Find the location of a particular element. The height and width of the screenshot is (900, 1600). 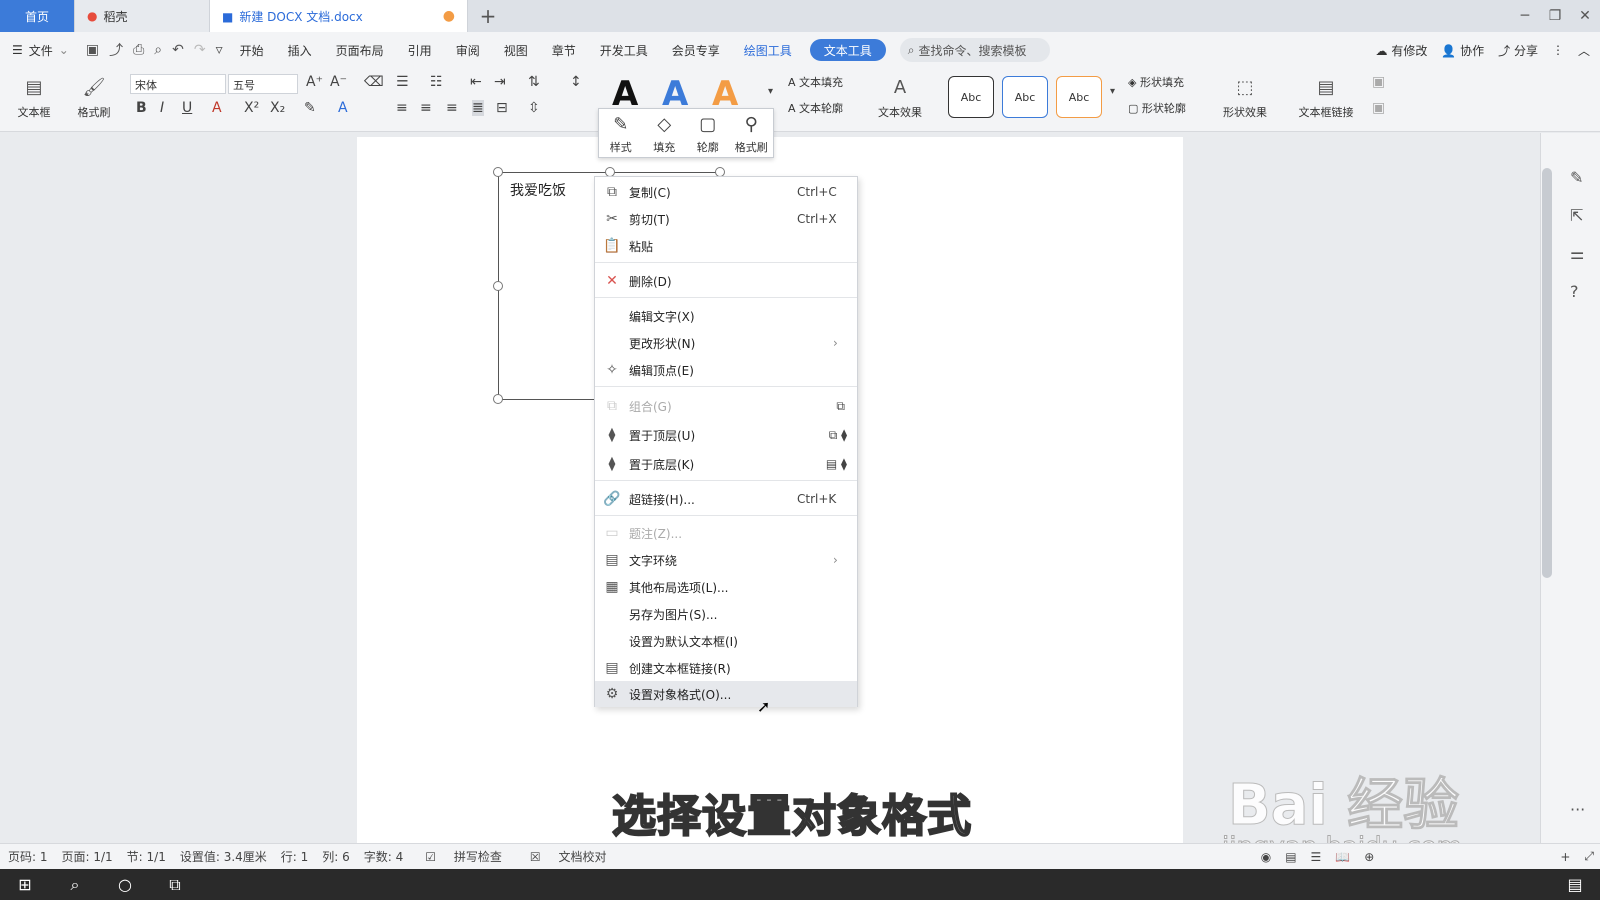

menu-insert: 插入 is located at coordinates (300, 50).